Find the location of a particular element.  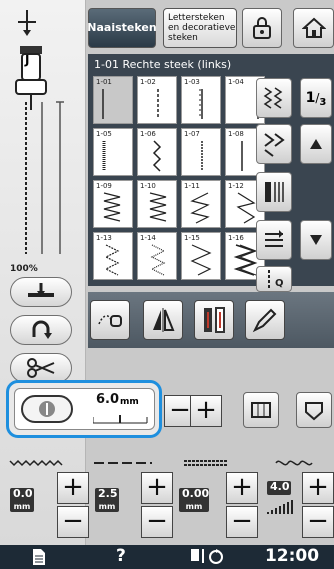

thread-cutter-button is located at coordinates (41, 368).